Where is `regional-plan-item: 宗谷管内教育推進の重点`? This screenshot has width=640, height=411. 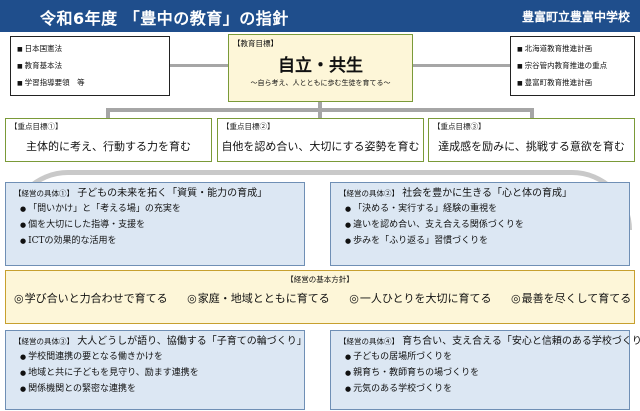
regional-plan-item: 宗谷管内教育推進の重点 is located at coordinates (572, 66).